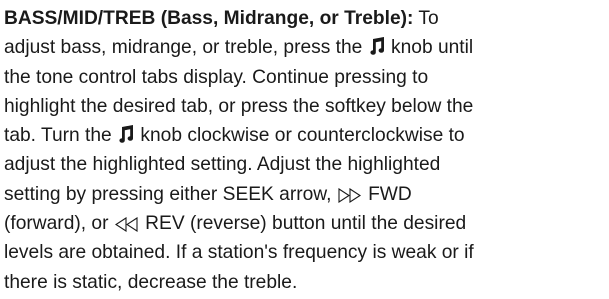 The image size is (609, 299). What do you see at coordinates (303, 224) in the screenshot?
I see `text-segment: REV (reverse) button until the desired` at bounding box center [303, 224].